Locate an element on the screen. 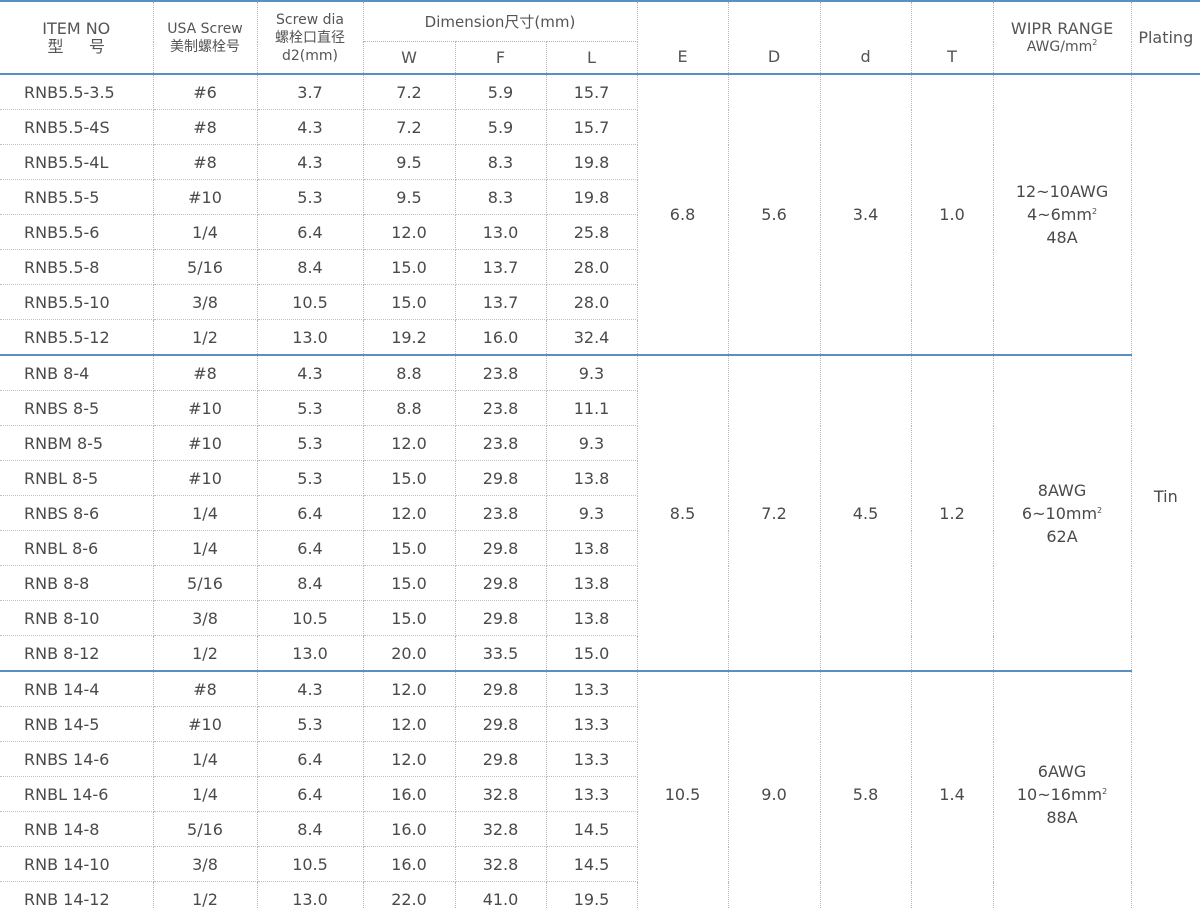  usa-screw-cell: 5/16 is located at coordinates (205, 583).